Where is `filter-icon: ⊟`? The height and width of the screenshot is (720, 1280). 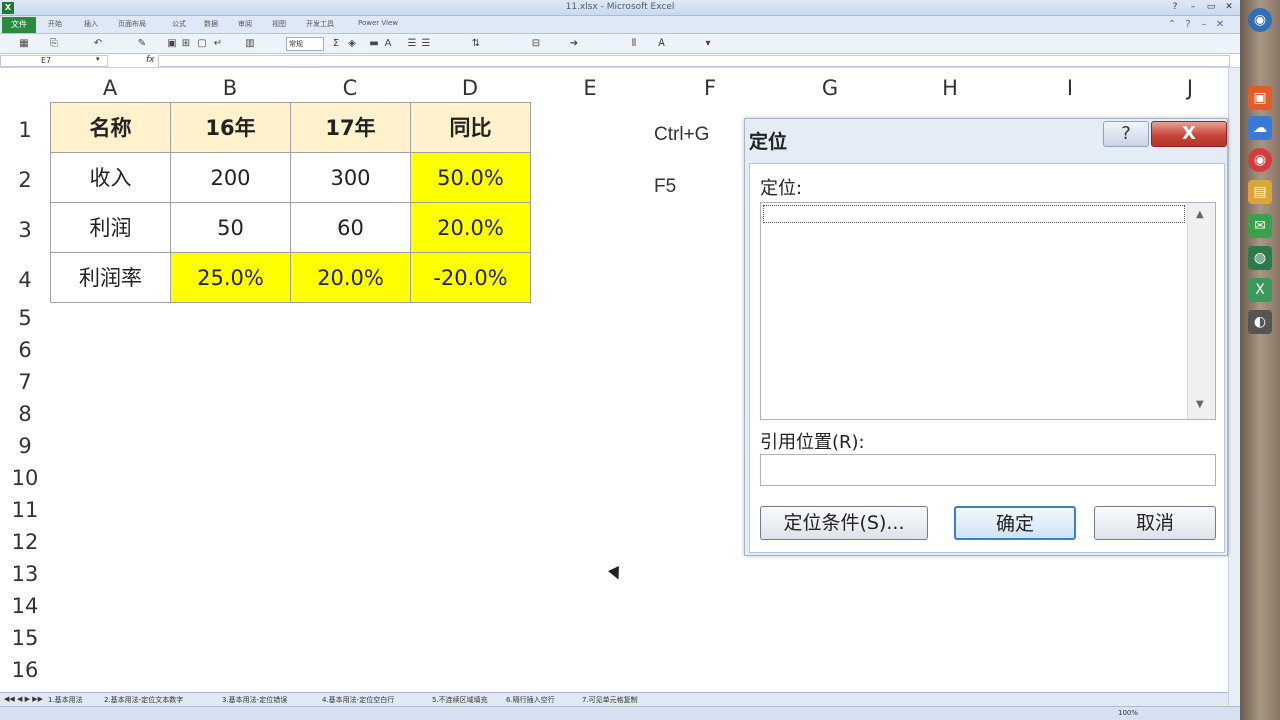 filter-icon: ⊟ is located at coordinates (536, 44).